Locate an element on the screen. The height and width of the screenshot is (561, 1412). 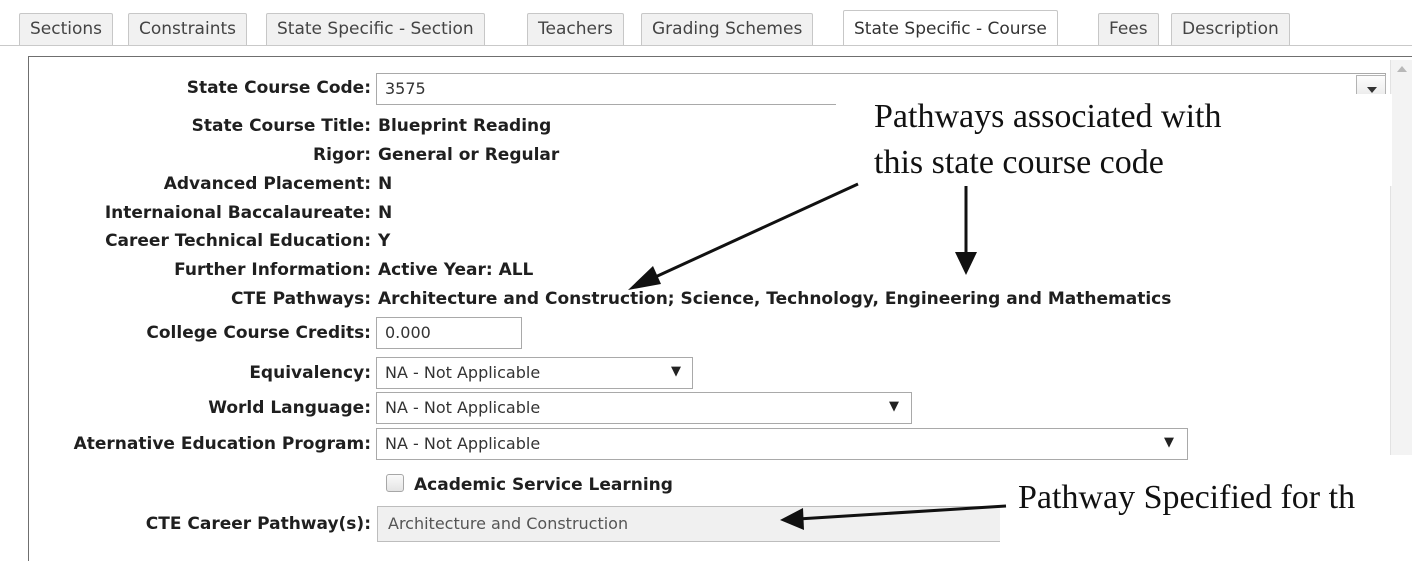
arrow-to-cte-pathways is located at coordinates (749, 234).